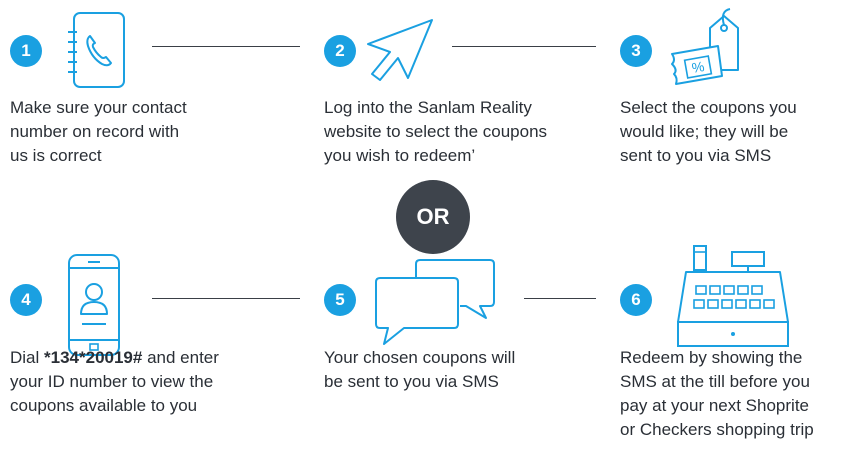 This screenshot has height=463, width=852. Describe the element at coordinates (399, 50) in the screenshot. I see `cursor-arrow-icon` at that location.